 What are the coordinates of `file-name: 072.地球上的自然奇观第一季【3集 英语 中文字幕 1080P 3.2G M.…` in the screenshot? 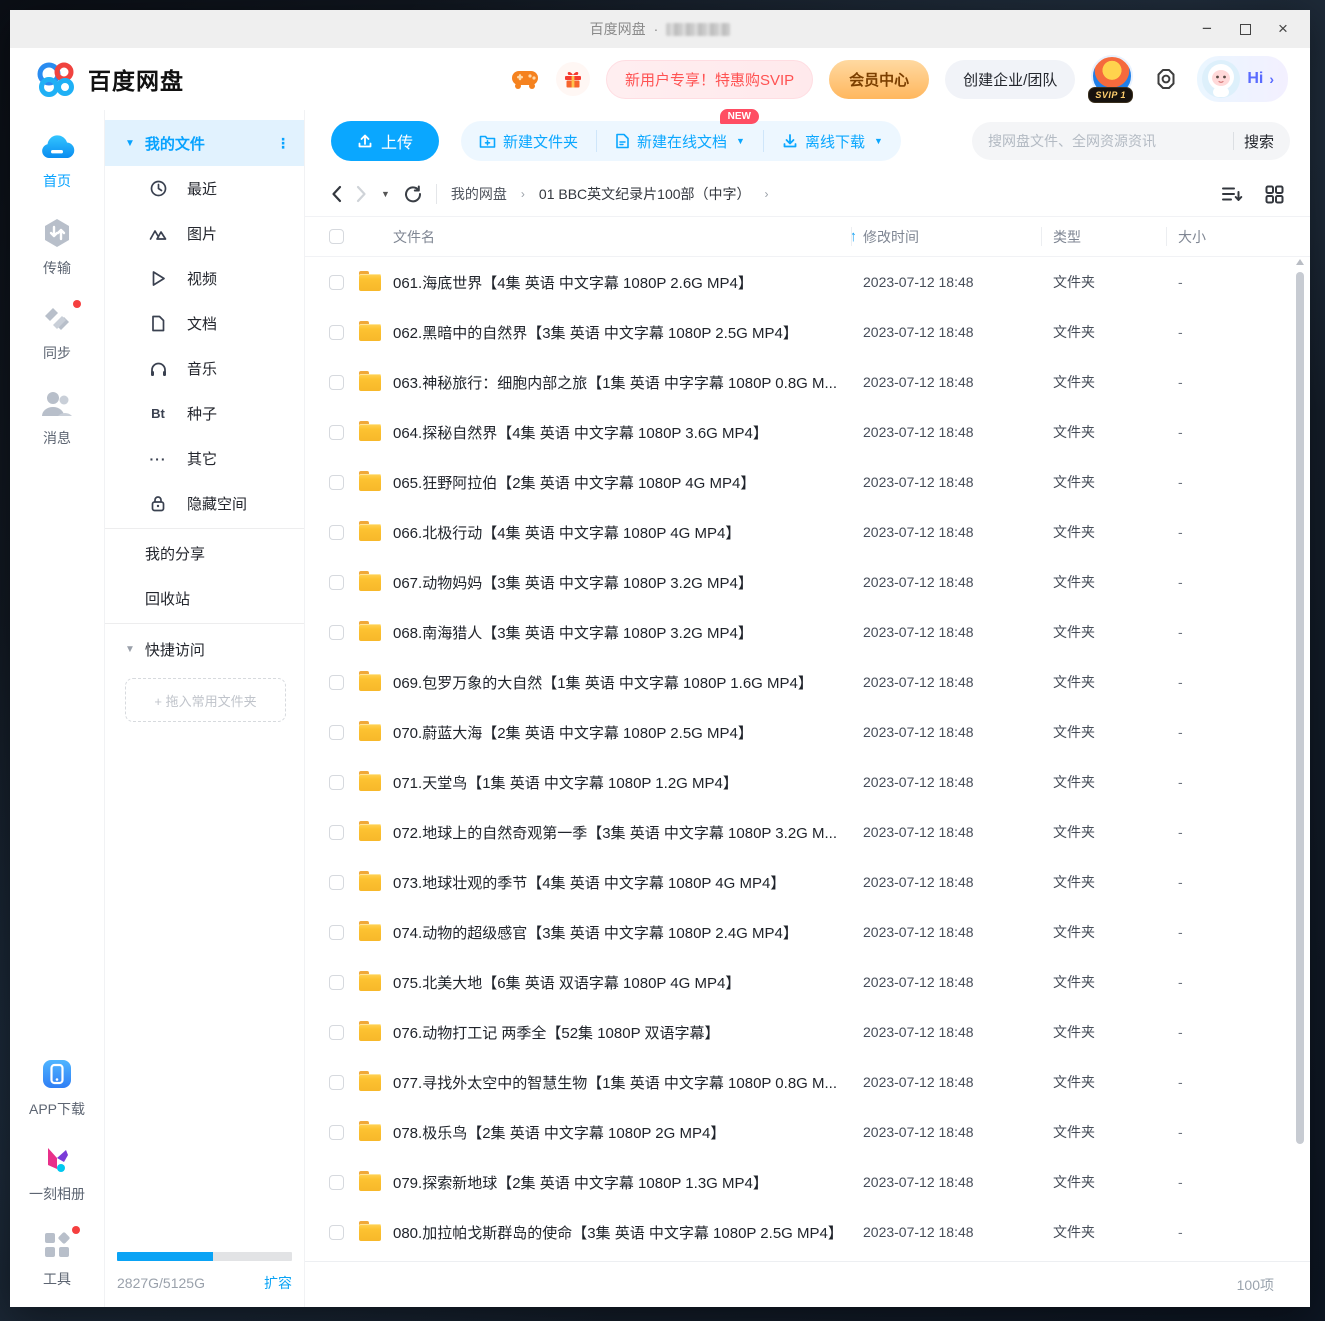 It's located at (628, 832).